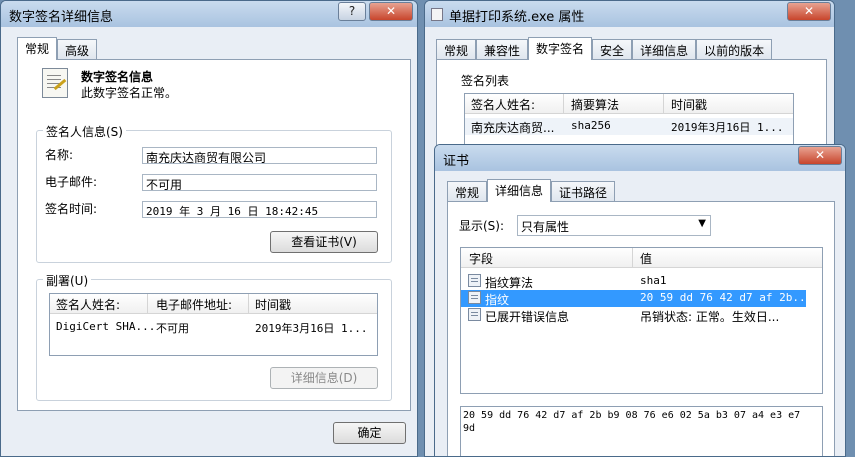 This screenshot has height=457, width=855. I want to click on signing-time-label: 签名时间:, so click(71, 209).